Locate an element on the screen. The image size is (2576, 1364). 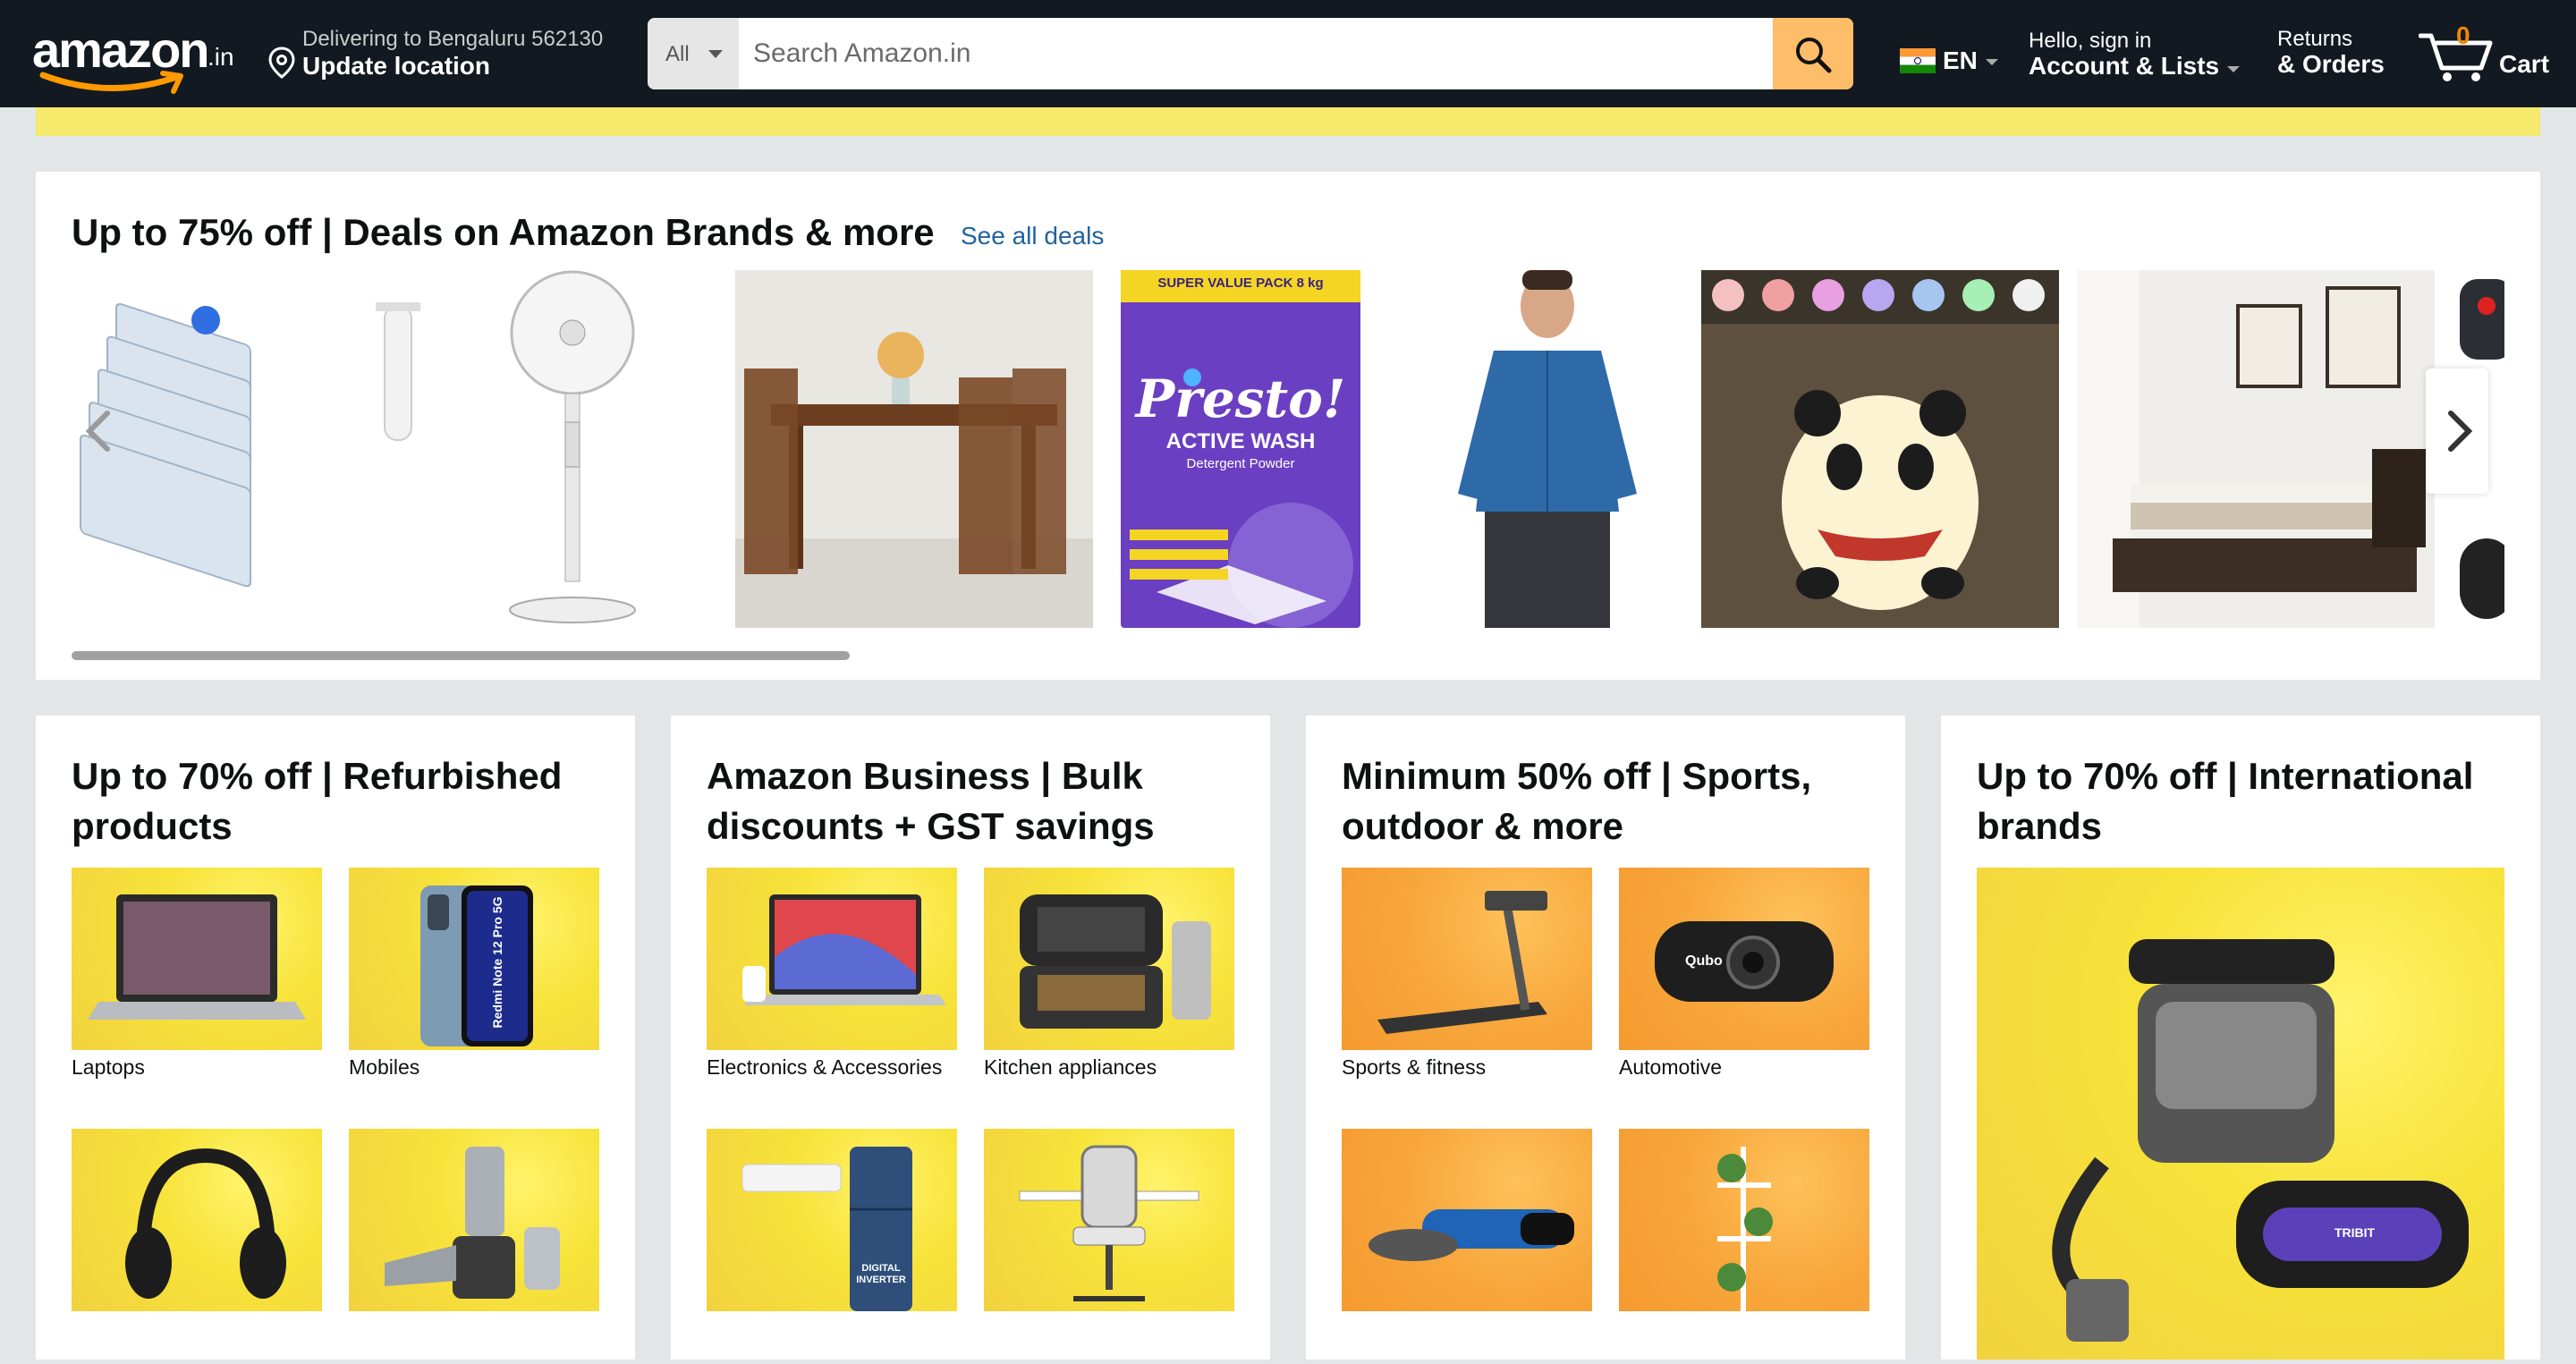
tile-sports-fitness: Sports & fitness is located at coordinates (1467, 974).